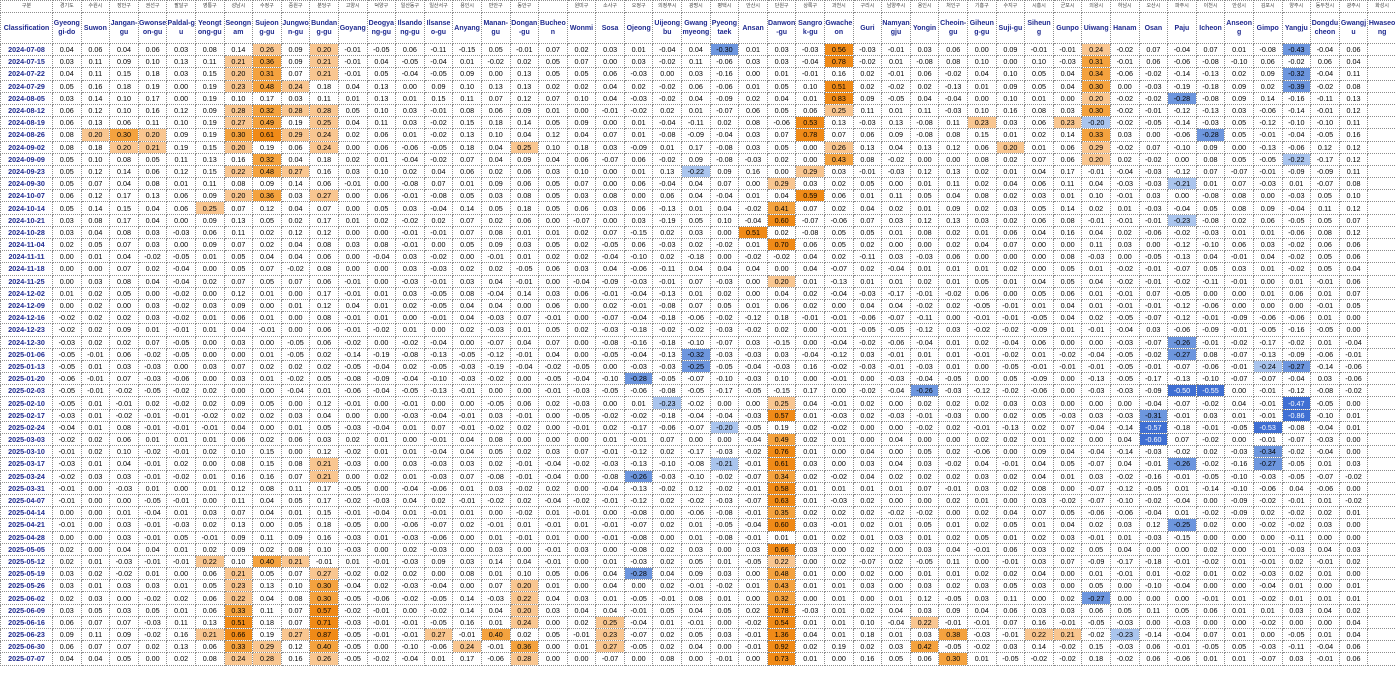  Describe the element at coordinates (638, 500) in the screenshot. I see `table-cell: -0.12` at that location.